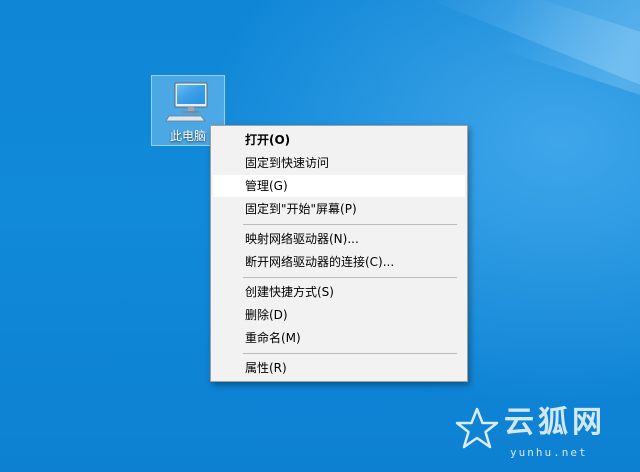  Describe the element at coordinates (339, 209) in the screenshot. I see `menu-item-pin-start: 固定到"开始"屏幕(P)` at that location.